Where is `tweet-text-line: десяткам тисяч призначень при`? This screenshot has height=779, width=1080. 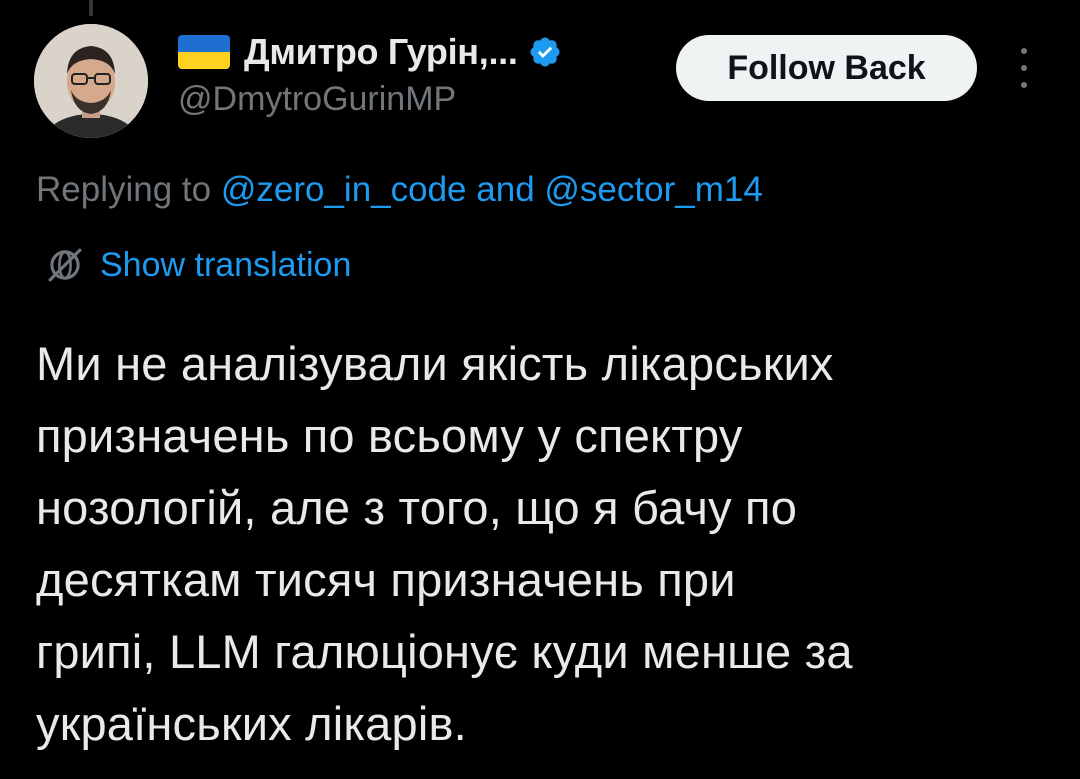 tweet-text-line: десяткам тисяч призначень при is located at coordinates (386, 579).